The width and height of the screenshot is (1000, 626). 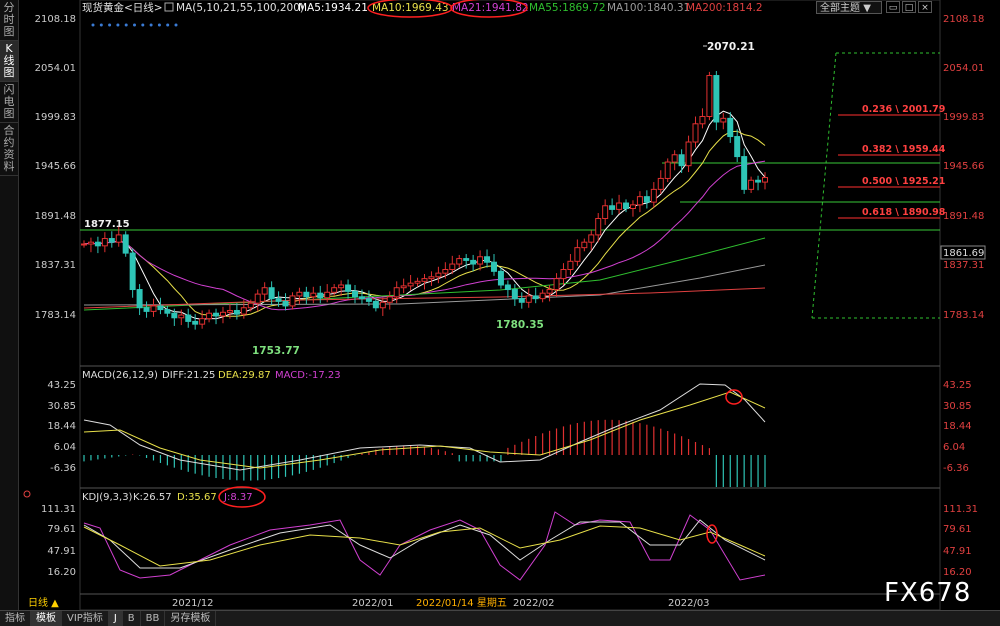 I want to click on minimize-icon: ▭, so click(x=893, y=7).